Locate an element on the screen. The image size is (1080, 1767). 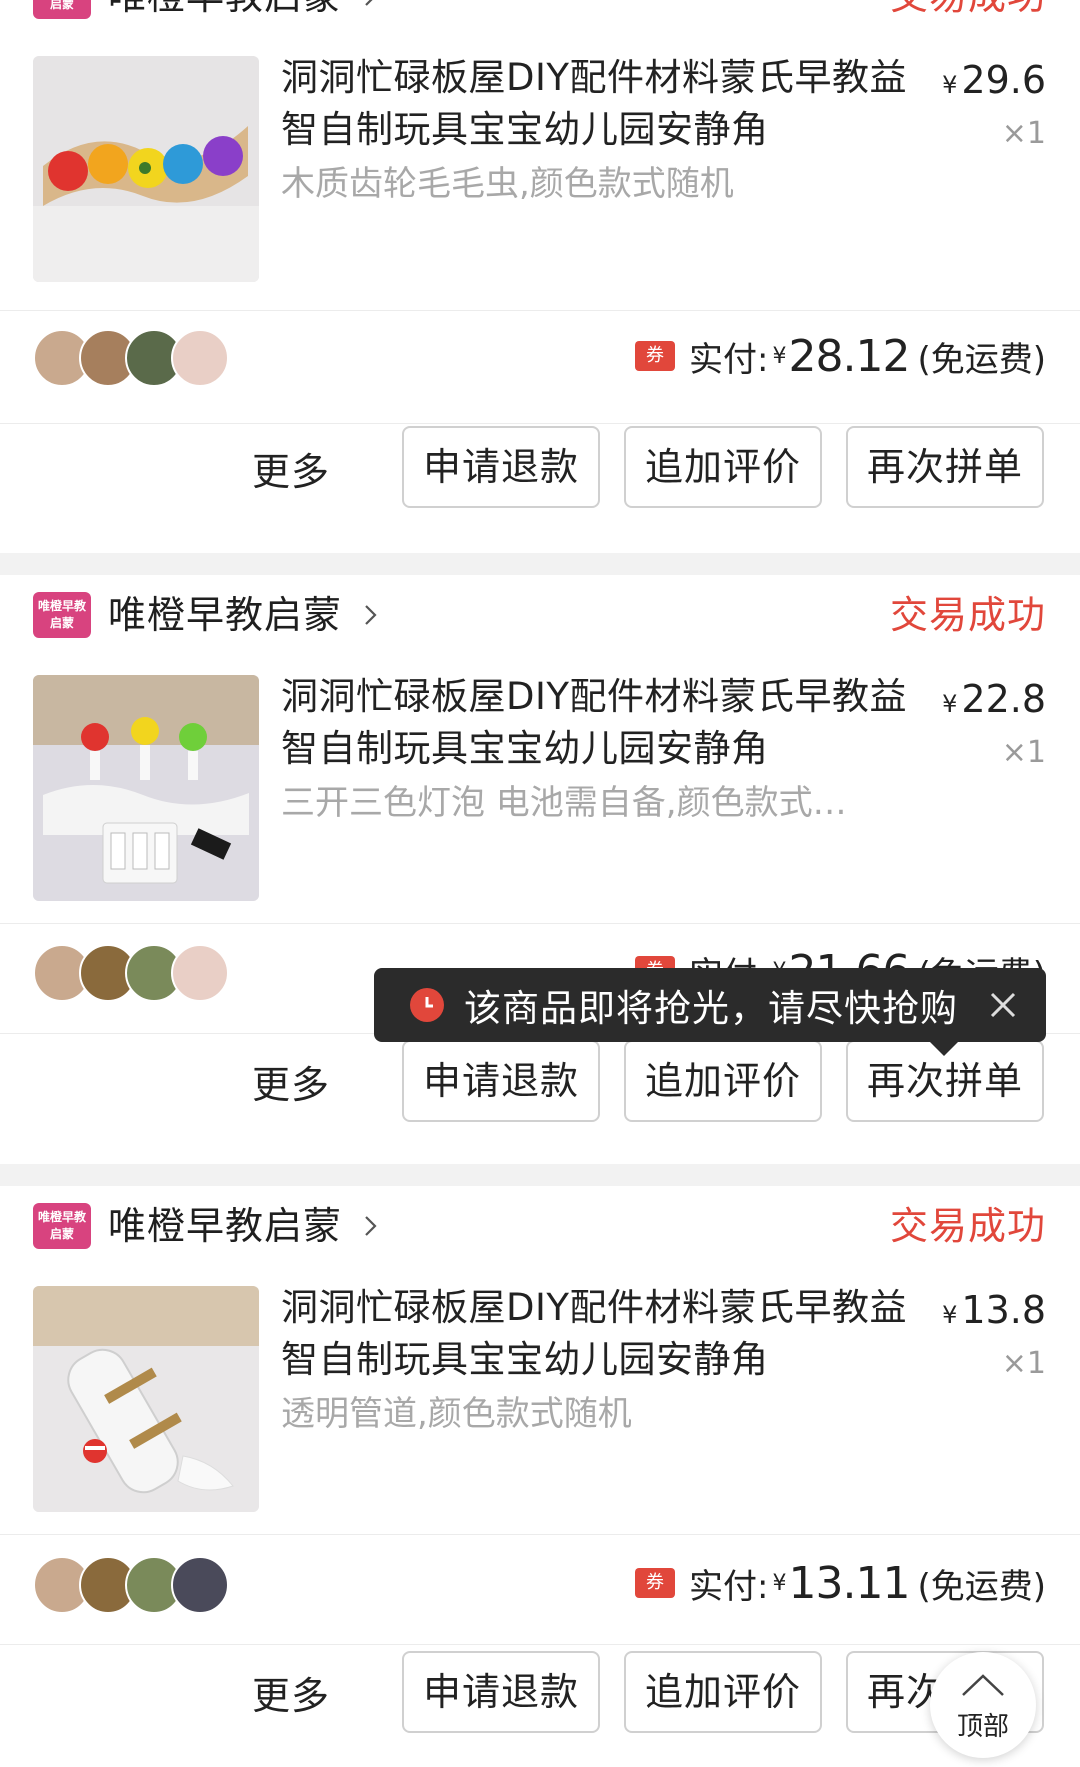
close-icon is located at coordinates (1003, 1005).